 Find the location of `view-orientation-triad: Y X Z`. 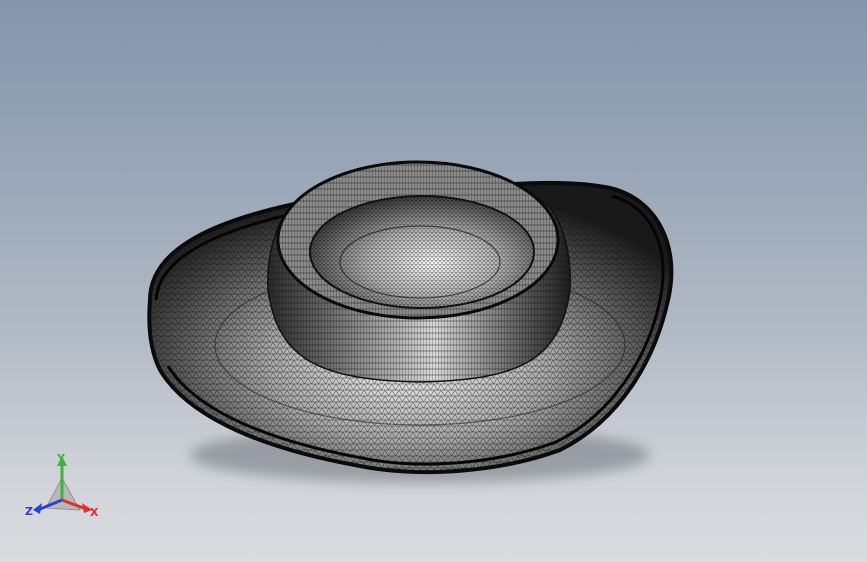

view-orientation-triad: Y X Z is located at coordinates (64, 488).